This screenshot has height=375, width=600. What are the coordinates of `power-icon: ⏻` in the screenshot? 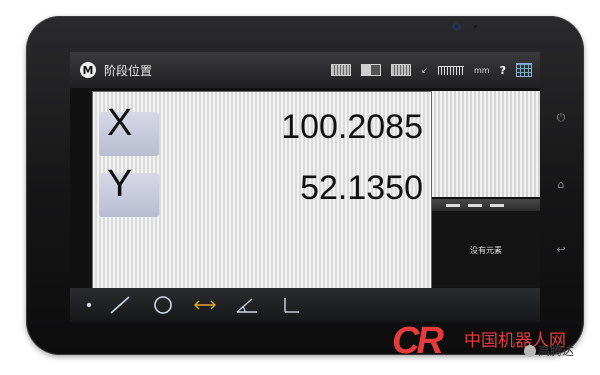 It's located at (561, 117).